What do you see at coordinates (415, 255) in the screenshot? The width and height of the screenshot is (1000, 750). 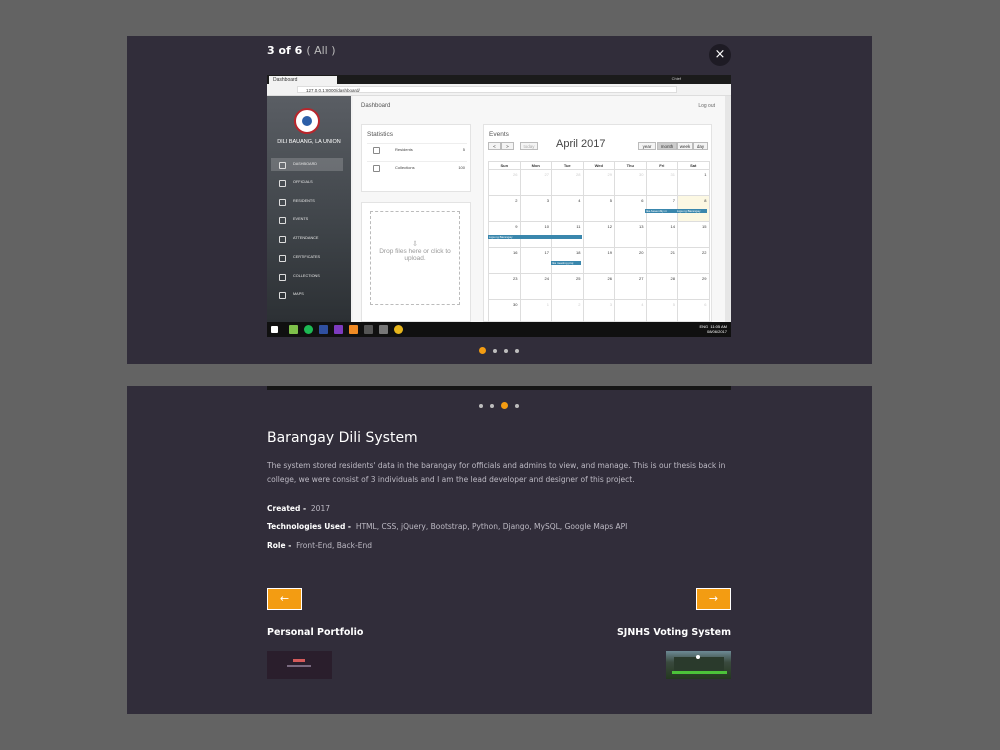 I see `dropzone-text: Drop files here or click to upload.` at bounding box center [415, 255].